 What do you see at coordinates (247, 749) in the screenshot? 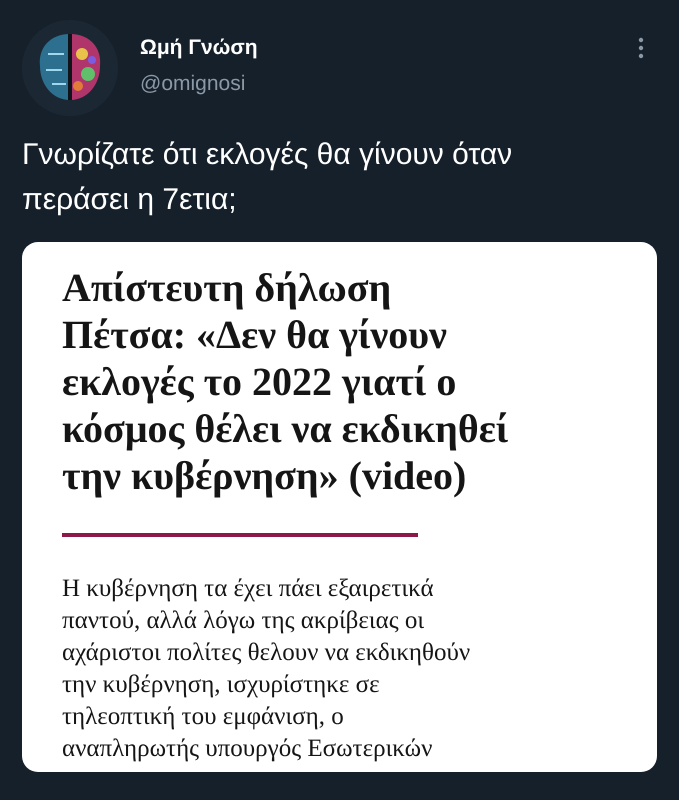
I see `article-text-line: αναπληρωτής υπουργός Εσωτερικών` at bounding box center [247, 749].